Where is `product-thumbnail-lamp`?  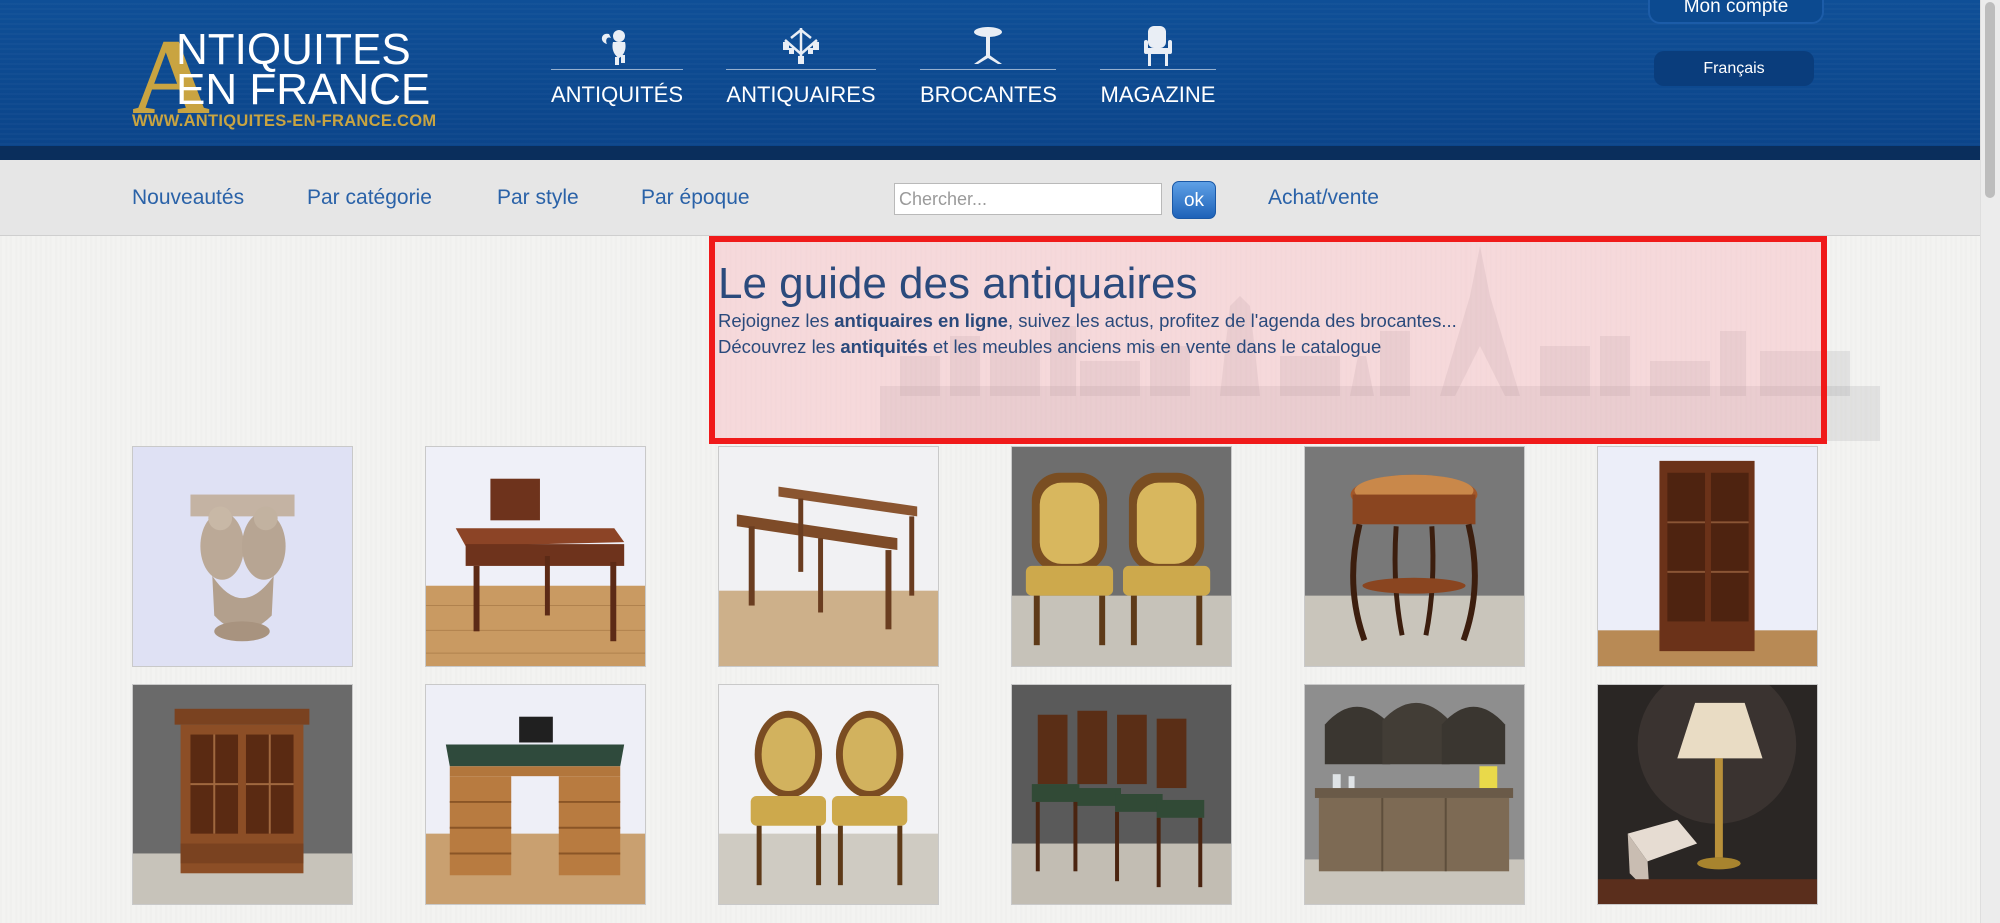
product-thumbnail-lamp is located at coordinates (1707, 794).